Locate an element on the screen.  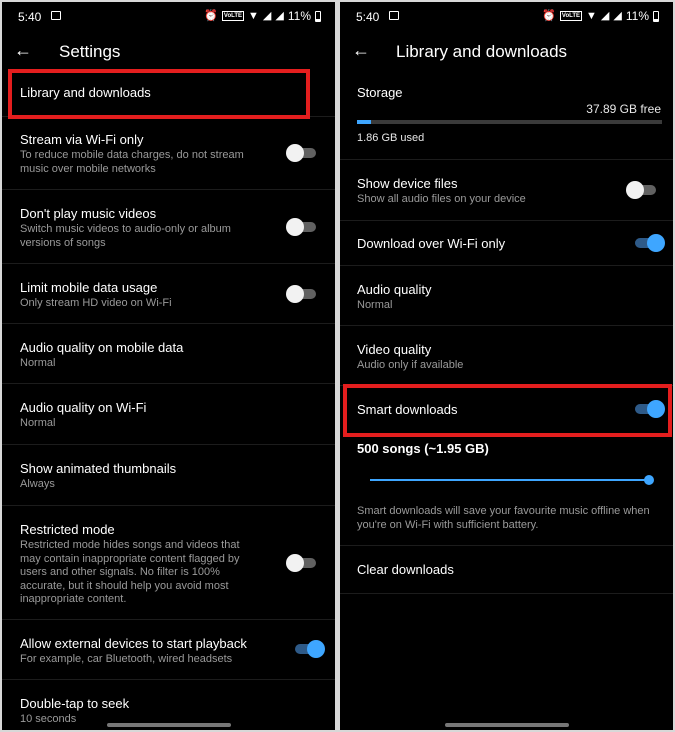
external-devices-toggle is located at coordinates (310, 649).